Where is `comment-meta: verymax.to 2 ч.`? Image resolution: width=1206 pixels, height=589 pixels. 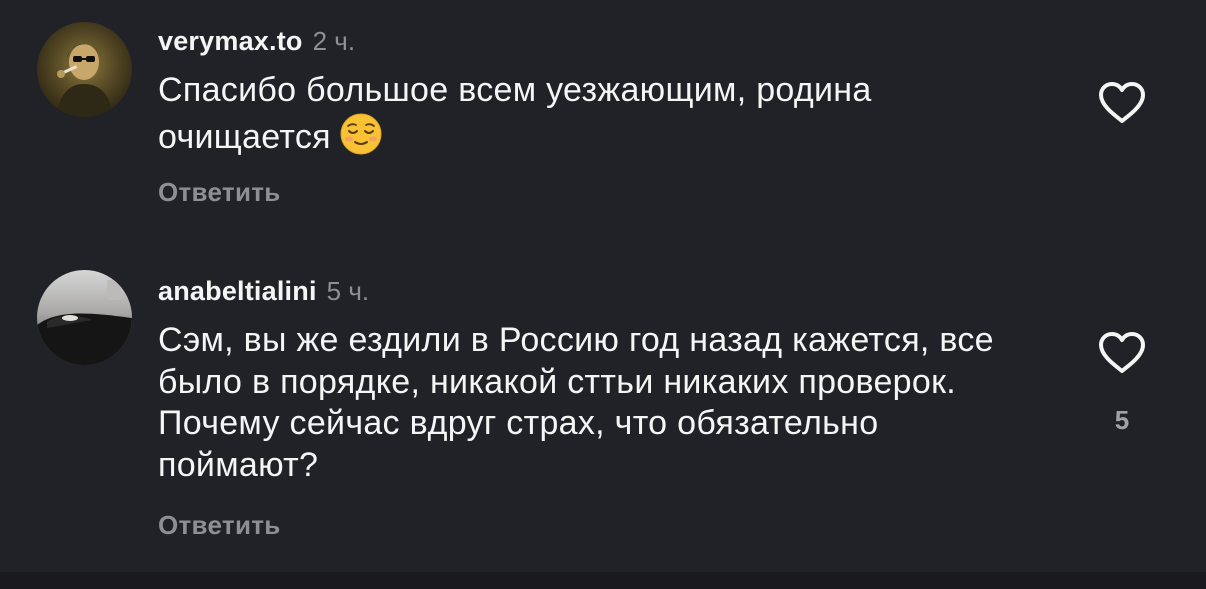 comment-meta: verymax.to 2 ч. is located at coordinates (256, 41).